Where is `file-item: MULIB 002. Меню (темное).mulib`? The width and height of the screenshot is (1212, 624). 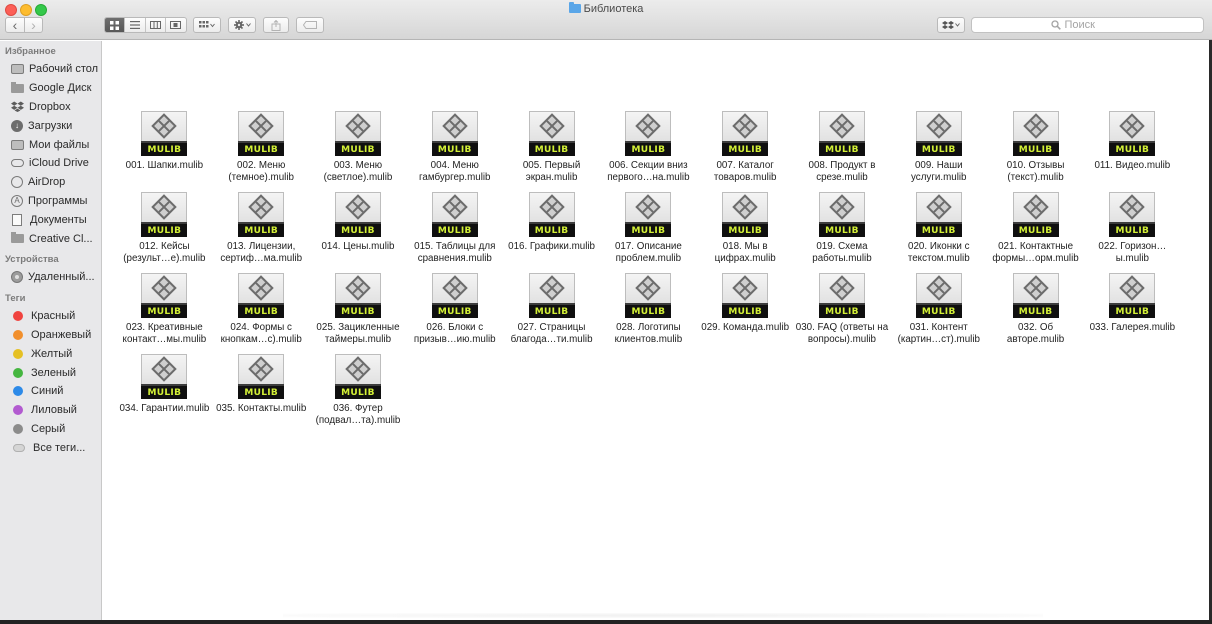
file-item: MULIB 002. Меню (темное).mulib is located at coordinates (261, 151).